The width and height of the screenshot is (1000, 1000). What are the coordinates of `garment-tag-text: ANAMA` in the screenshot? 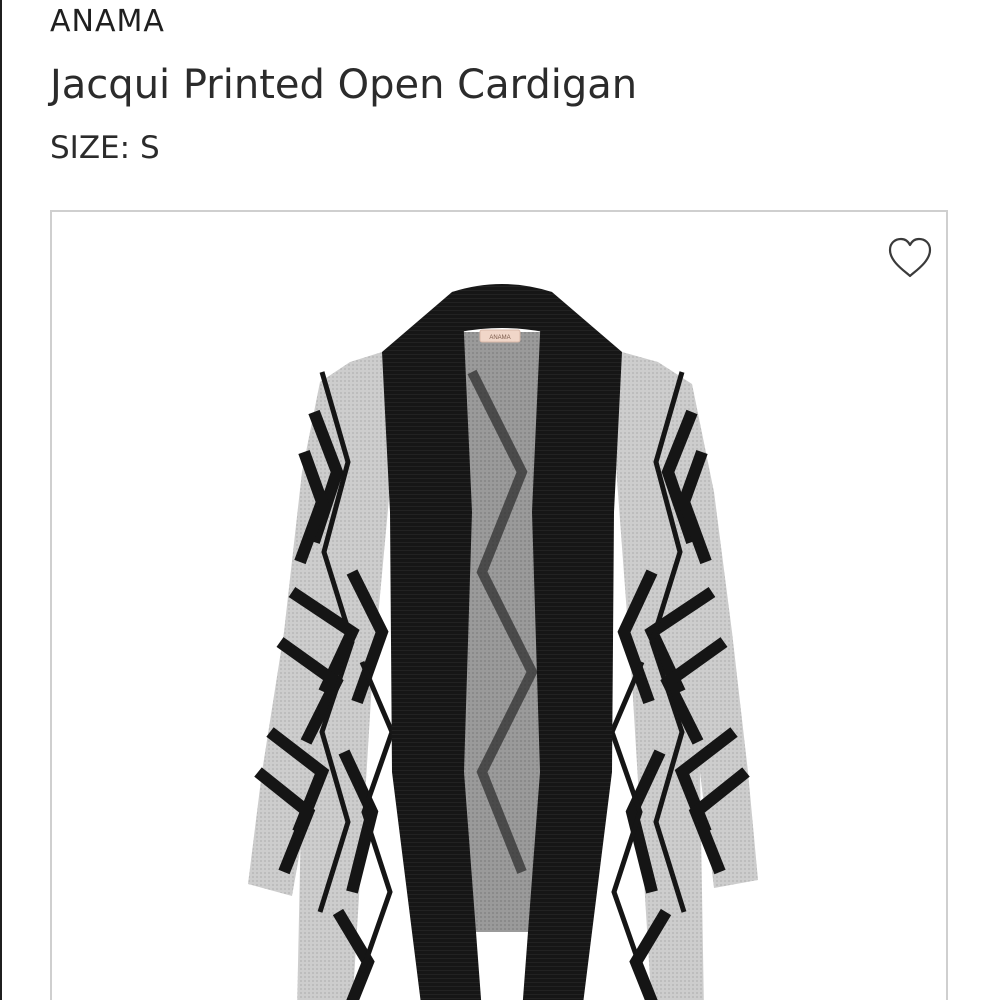 It's located at (499, 338).